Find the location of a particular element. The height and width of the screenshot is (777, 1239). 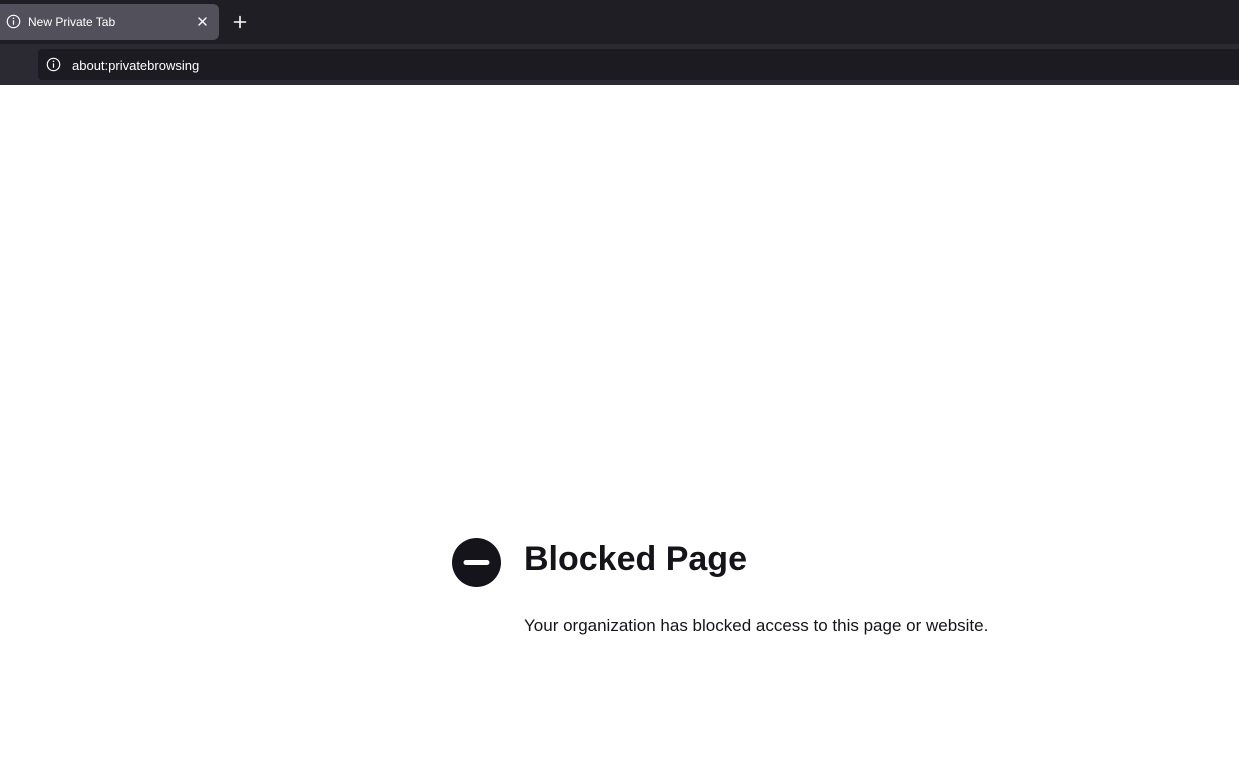

address-text: about:privatebrowsing is located at coordinates (135, 65).